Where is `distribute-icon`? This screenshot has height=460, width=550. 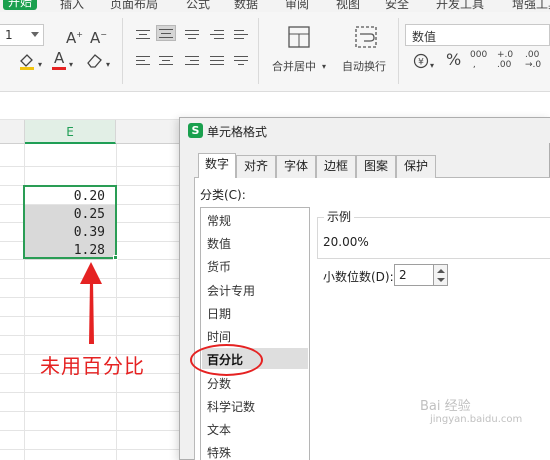 distribute-icon is located at coordinates (241, 61).